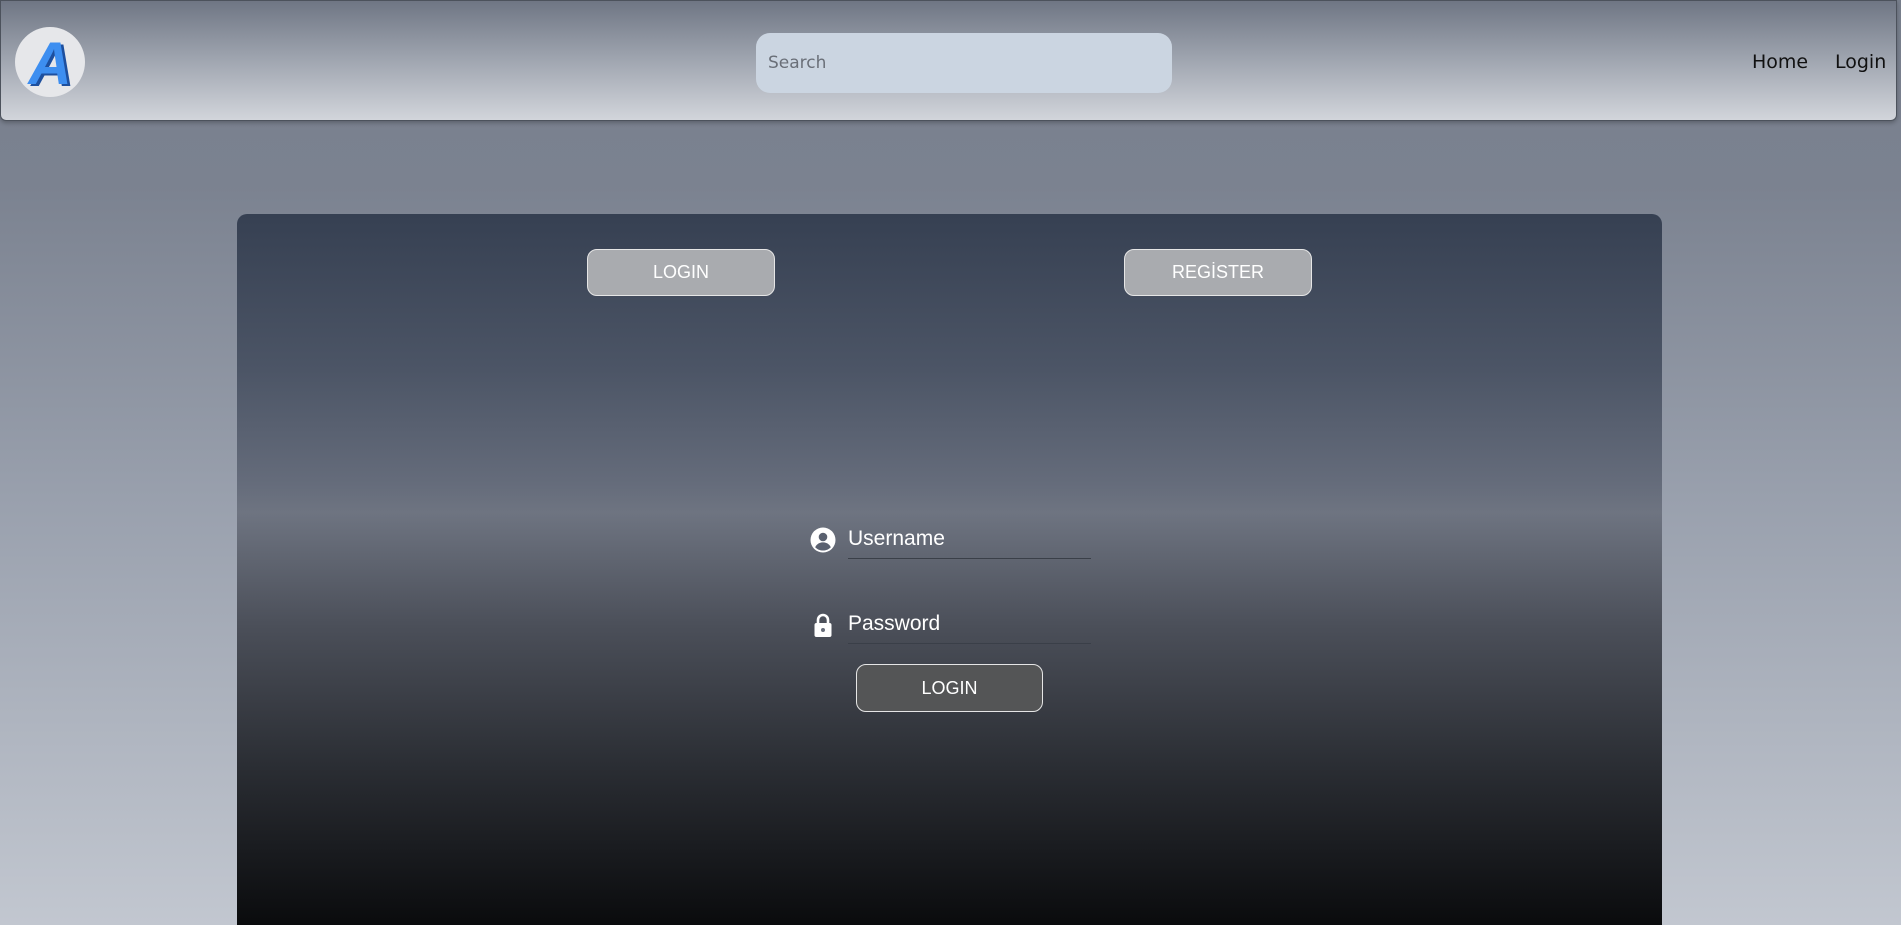 This screenshot has height=925, width=1901. Describe the element at coordinates (969, 539) in the screenshot. I see `username-input` at that location.